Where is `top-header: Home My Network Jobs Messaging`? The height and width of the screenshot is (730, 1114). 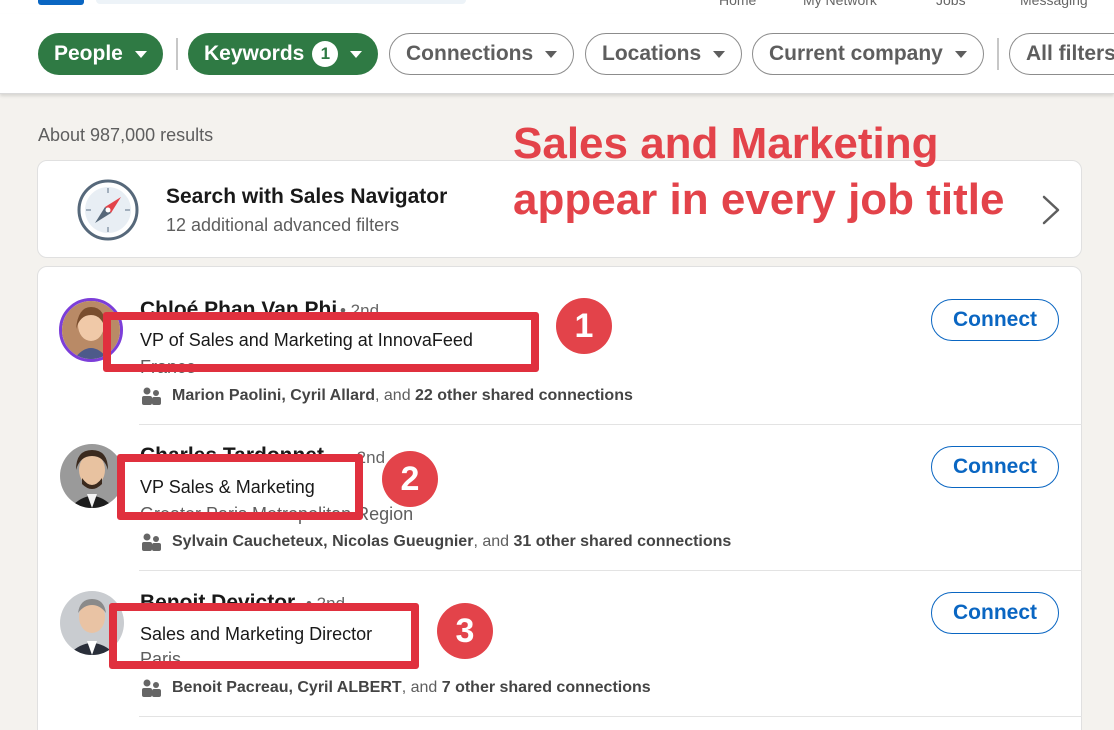 top-header: Home My Network Jobs Messaging is located at coordinates (557, 7).